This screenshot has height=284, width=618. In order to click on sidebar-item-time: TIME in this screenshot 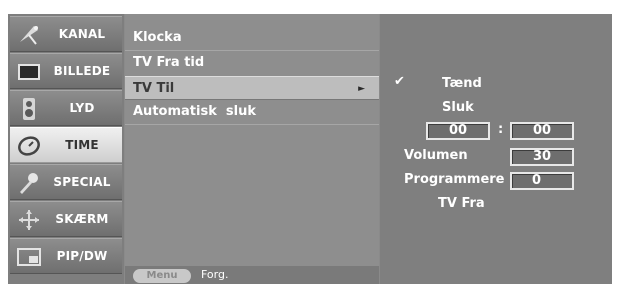, I will do `click(66, 145)`.